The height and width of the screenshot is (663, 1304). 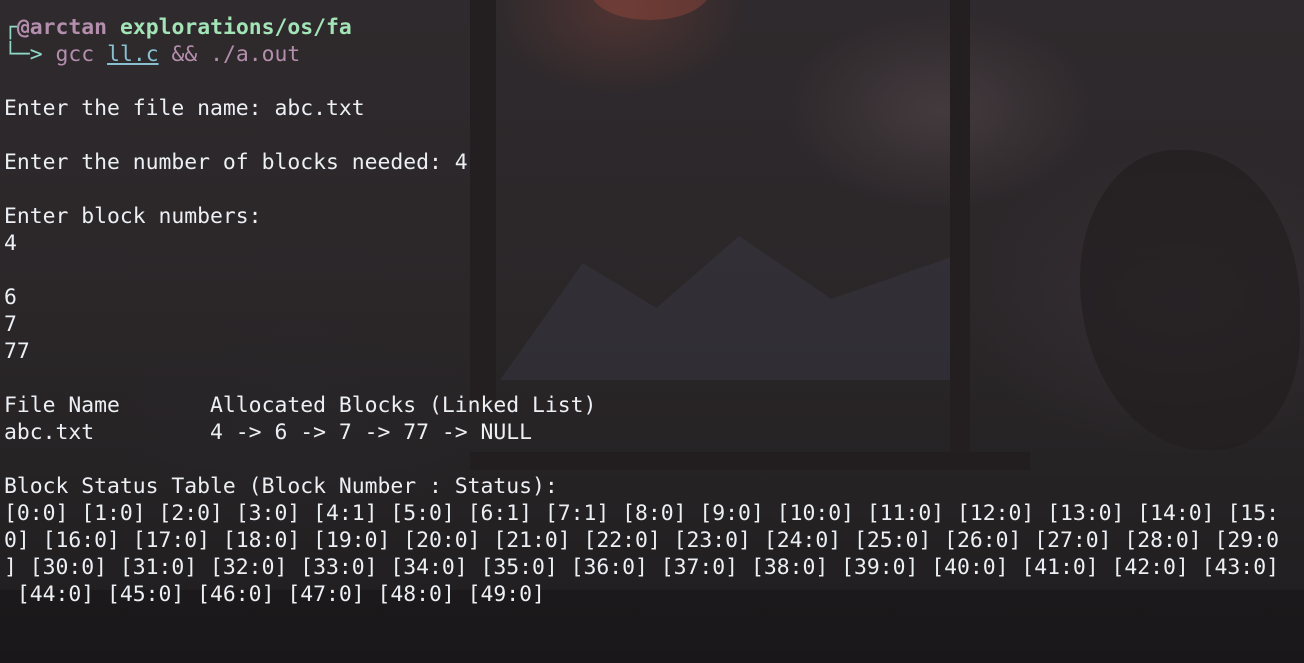 I want to click on block-input-line: 6, so click(x=10, y=297).